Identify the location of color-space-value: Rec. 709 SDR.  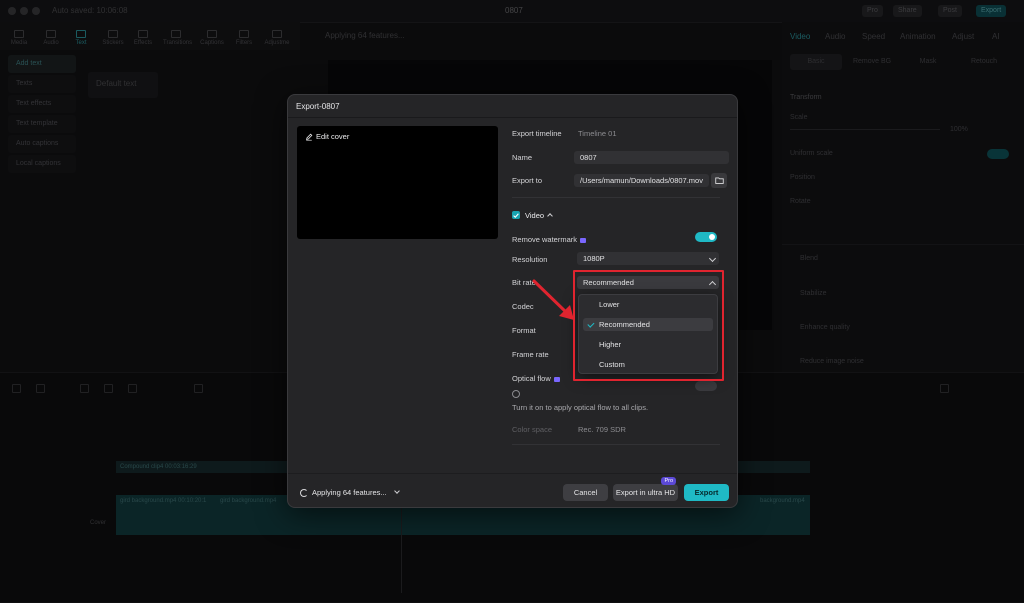
(602, 429).